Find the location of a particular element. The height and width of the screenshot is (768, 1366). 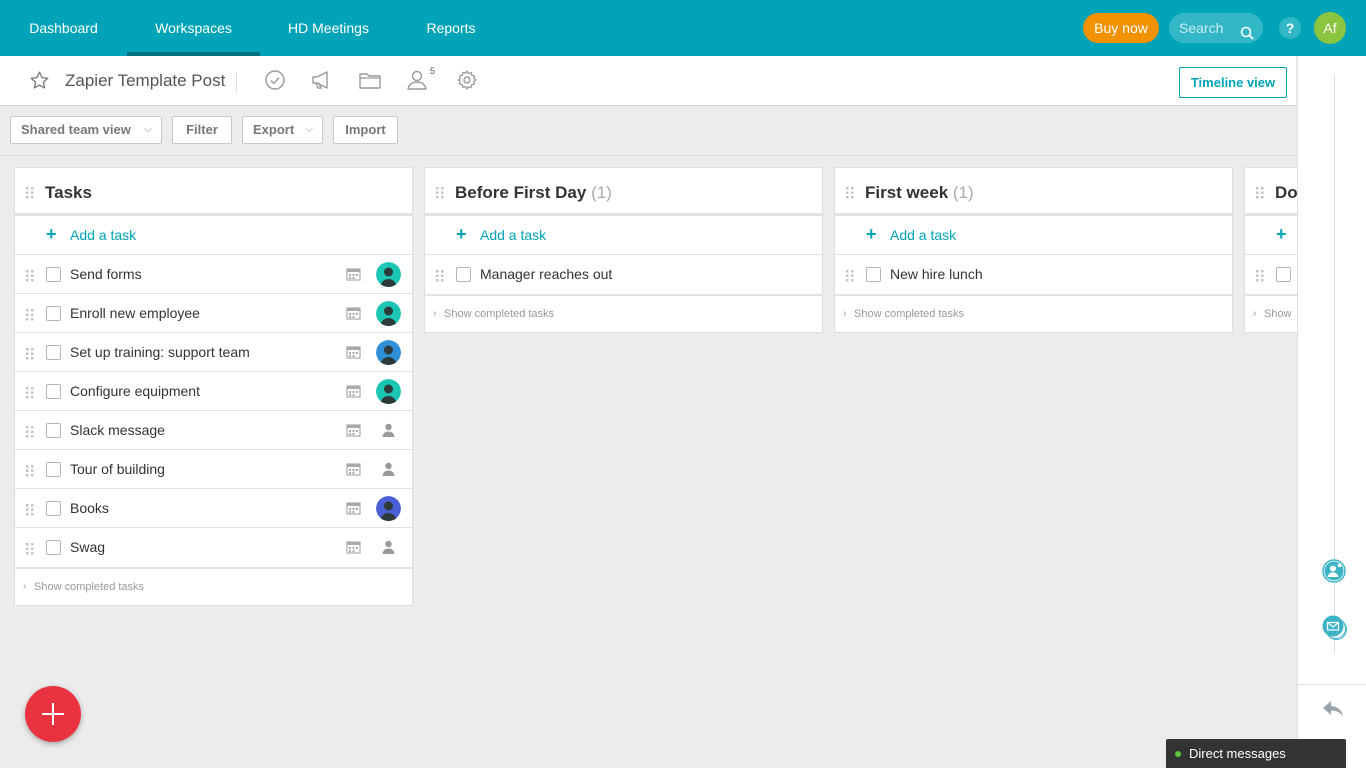

column-title: Tasks is located at coordinates (68, 193).